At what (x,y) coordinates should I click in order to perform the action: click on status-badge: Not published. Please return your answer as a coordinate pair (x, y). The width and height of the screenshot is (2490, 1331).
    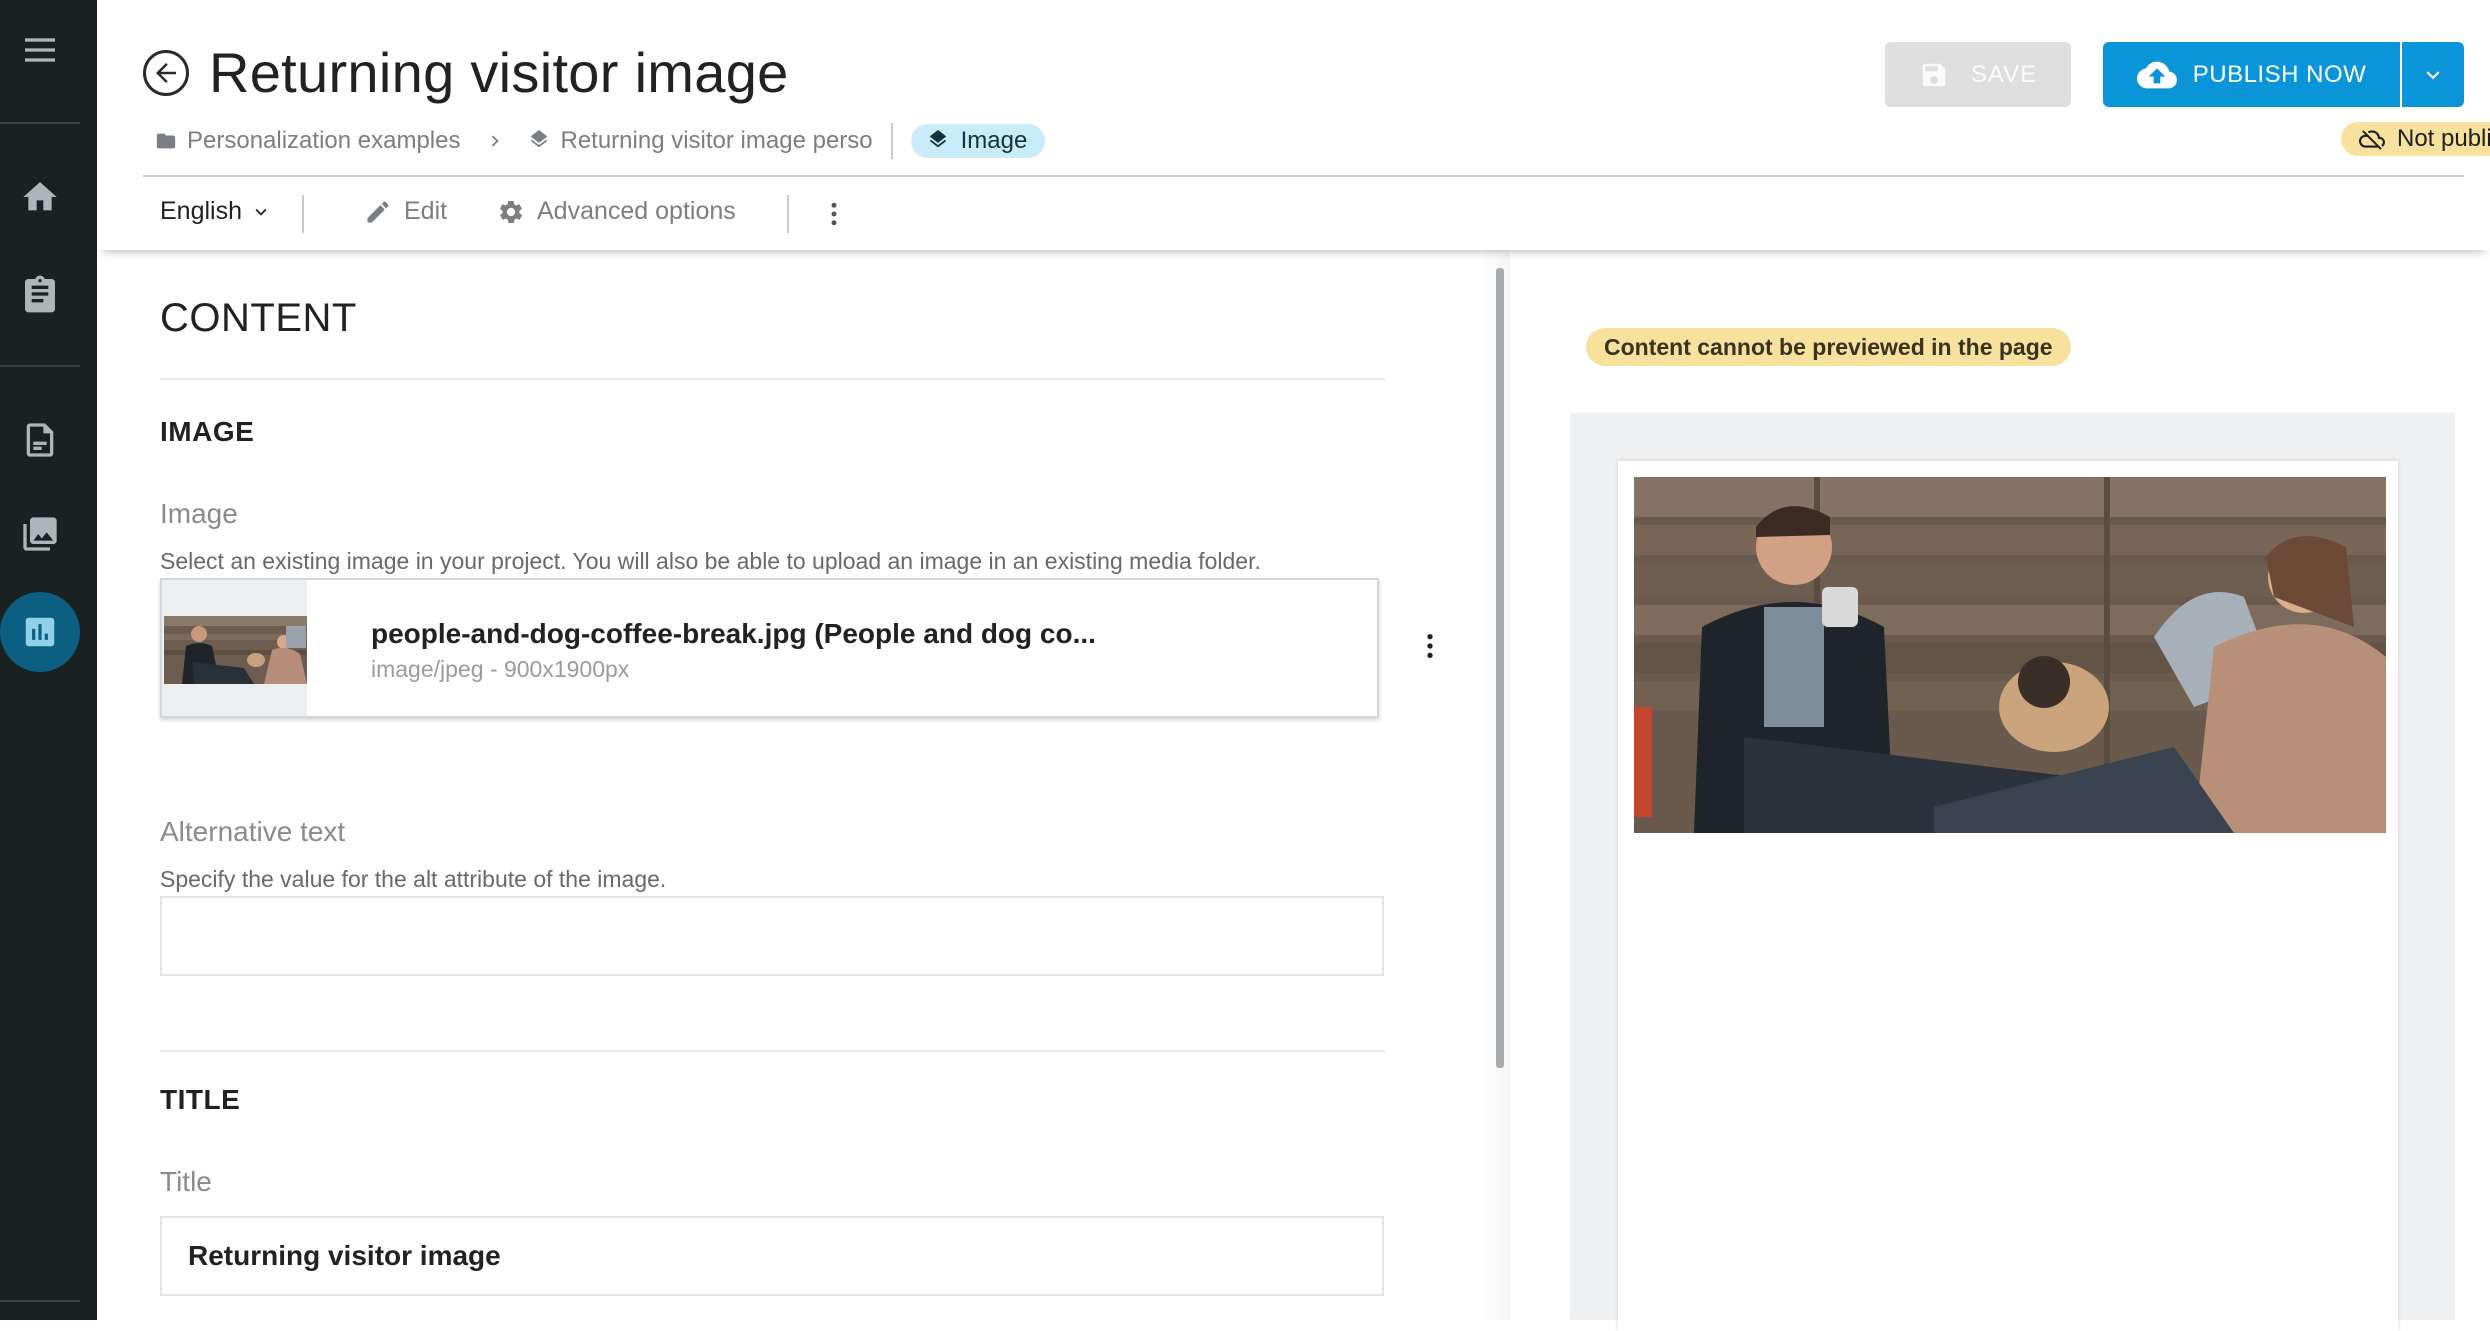
    Looking at the image, I should click on (2415, 139).